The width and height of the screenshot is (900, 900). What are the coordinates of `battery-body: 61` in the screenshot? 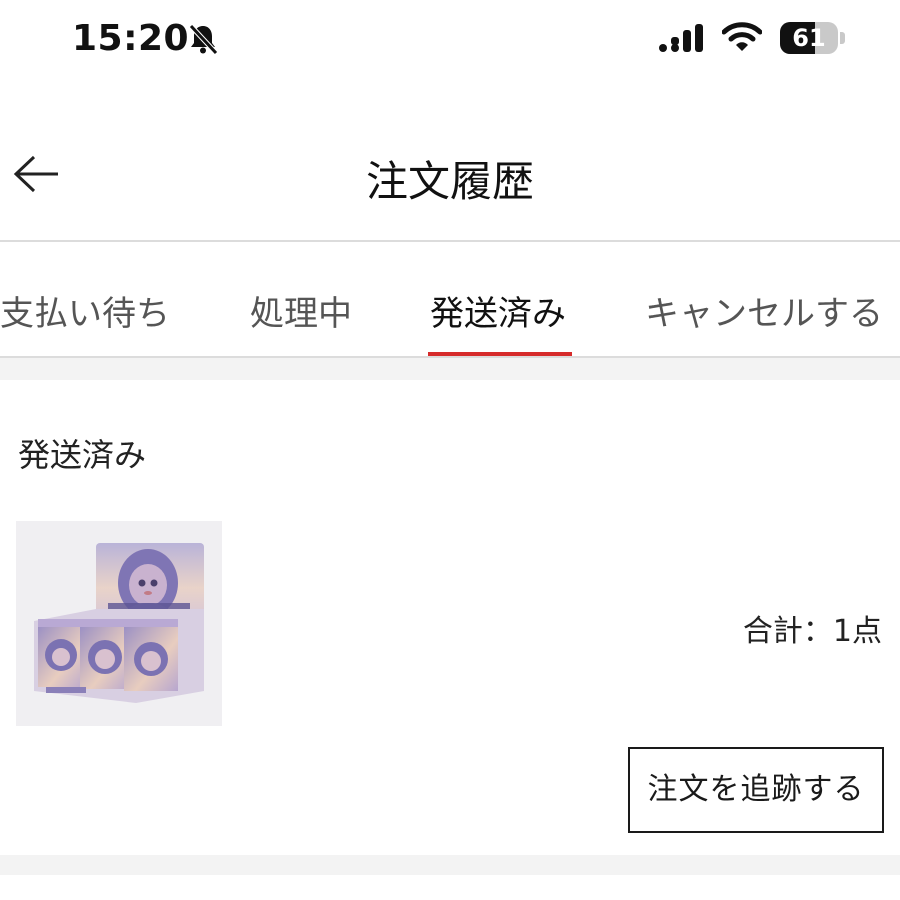 It's located at (809, 38).